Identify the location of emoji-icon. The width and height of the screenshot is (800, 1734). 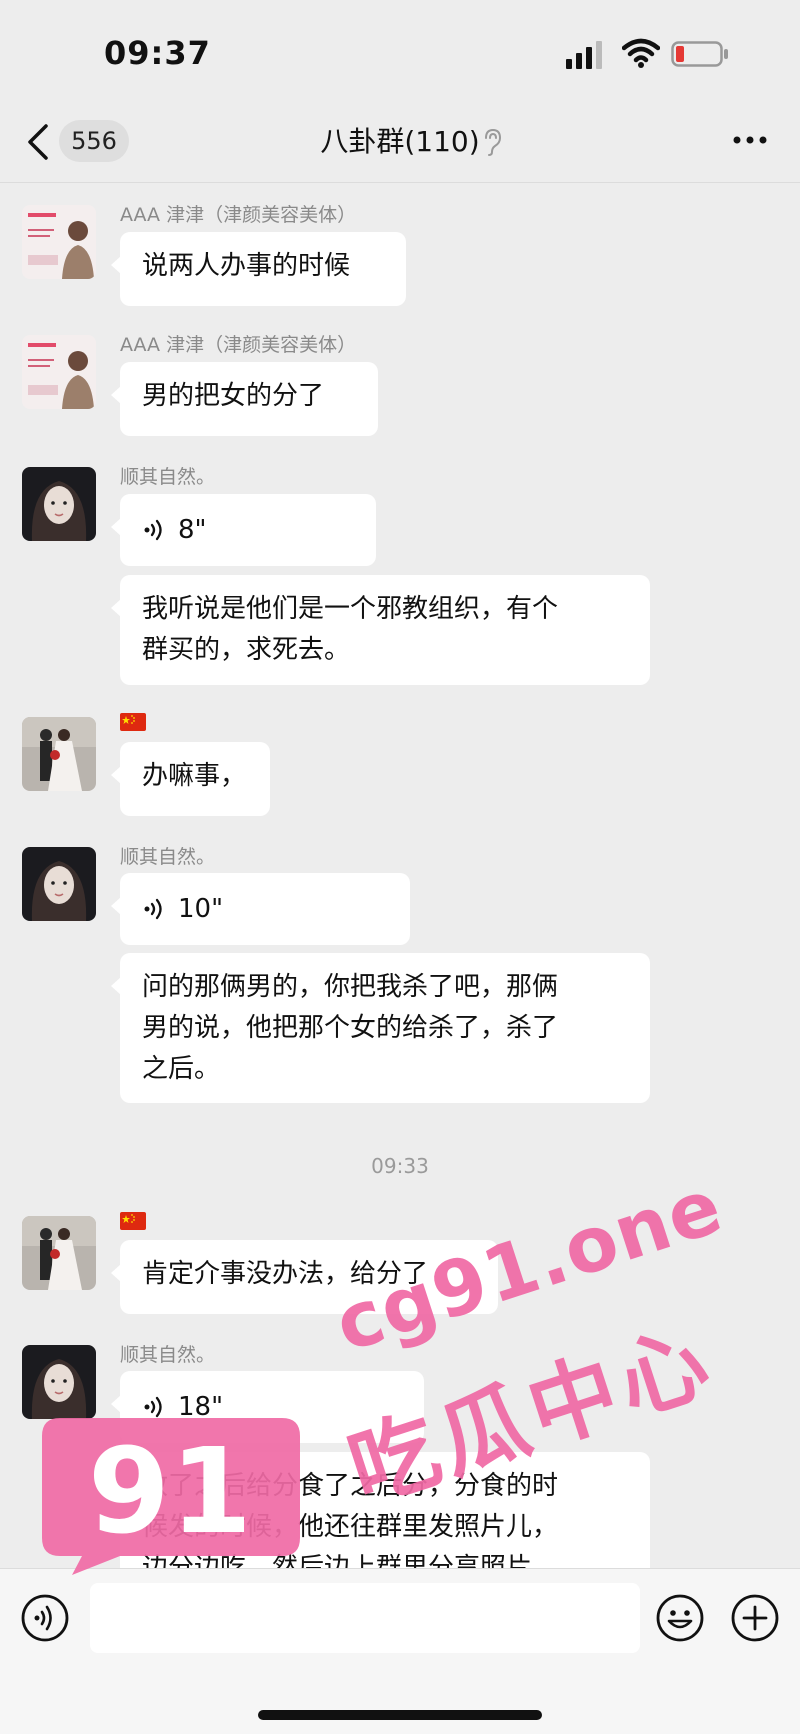
(680, 1618).